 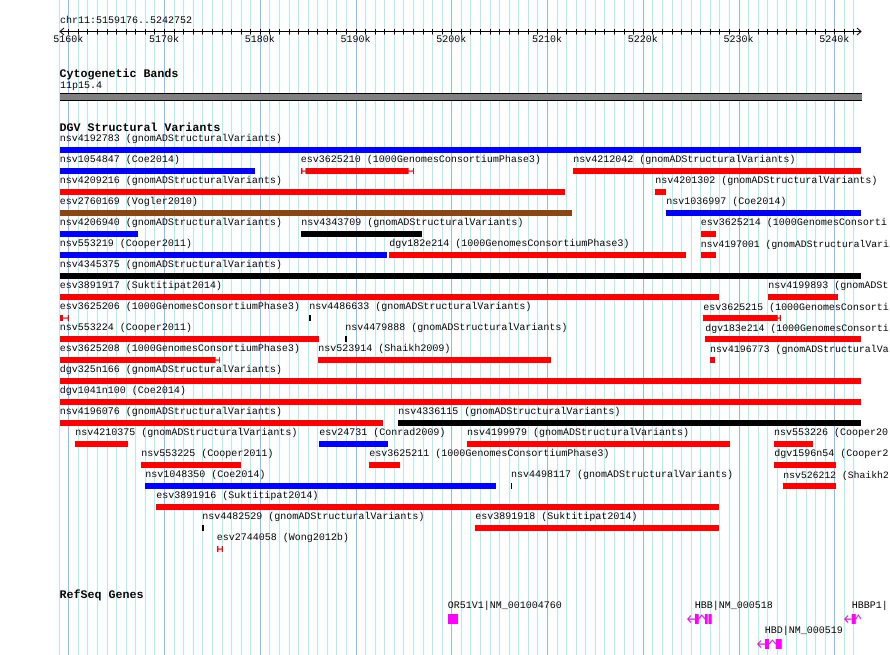 What do you see at coordinates (836, 476) in the screenshot?
I see `variant-label: nsv526212 (Shaikh2` at bounding box center [836, 476].